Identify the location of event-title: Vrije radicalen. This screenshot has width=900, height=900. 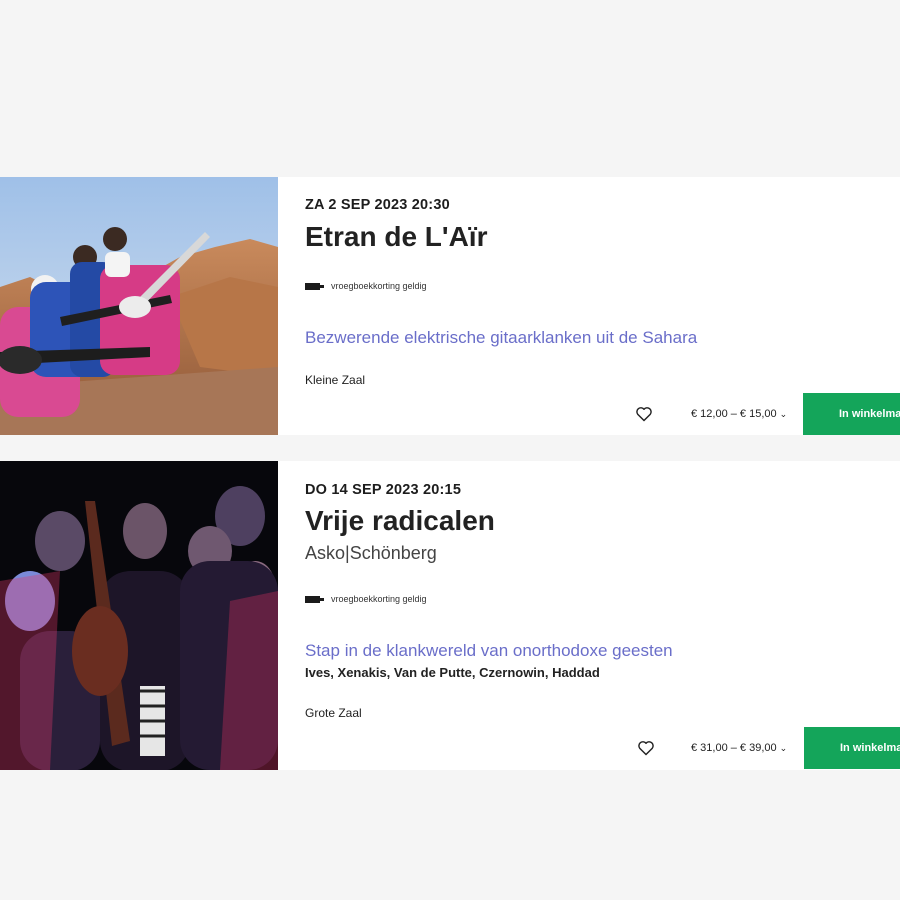
(400, 521).